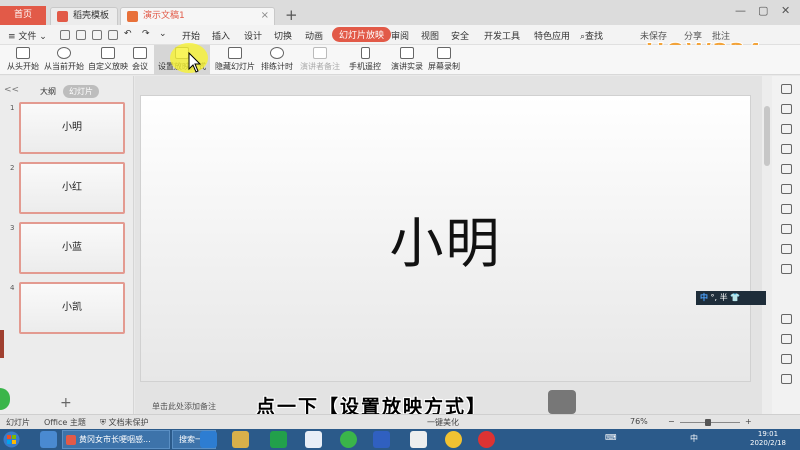  What do you see at coordinates (23, 53) in the screenshot?
I see `play-icon` at bounding box center [23, 53].